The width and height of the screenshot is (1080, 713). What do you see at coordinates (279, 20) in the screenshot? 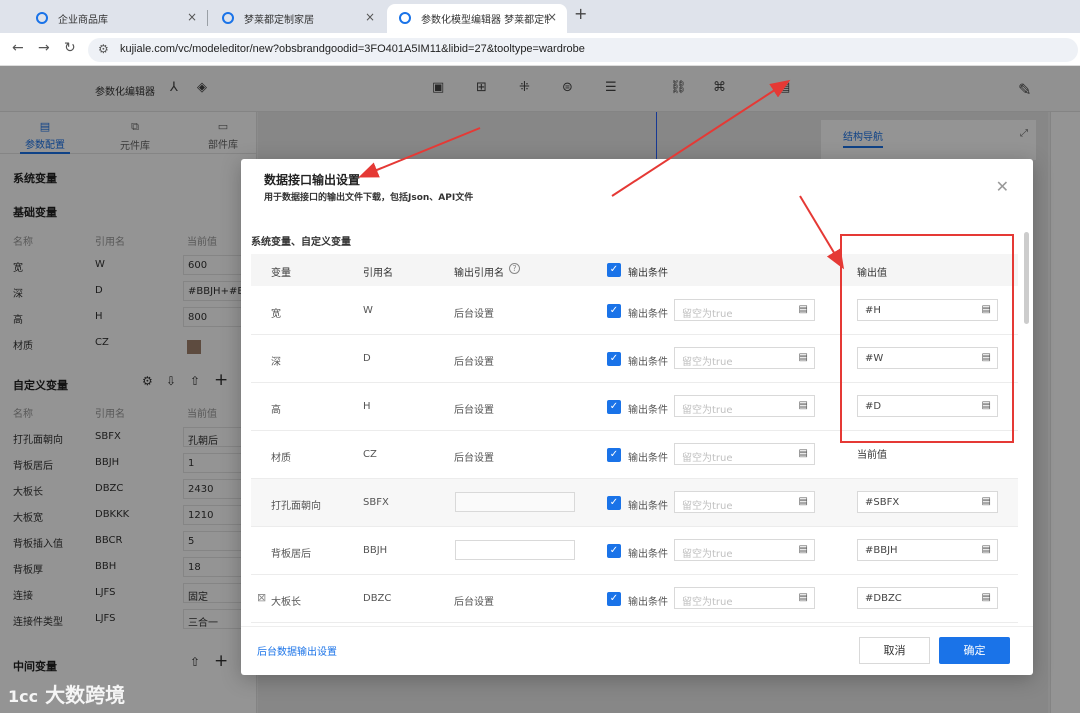
I see `tab-label: 梦莱都定制家居` at bounding box center [279, 20].